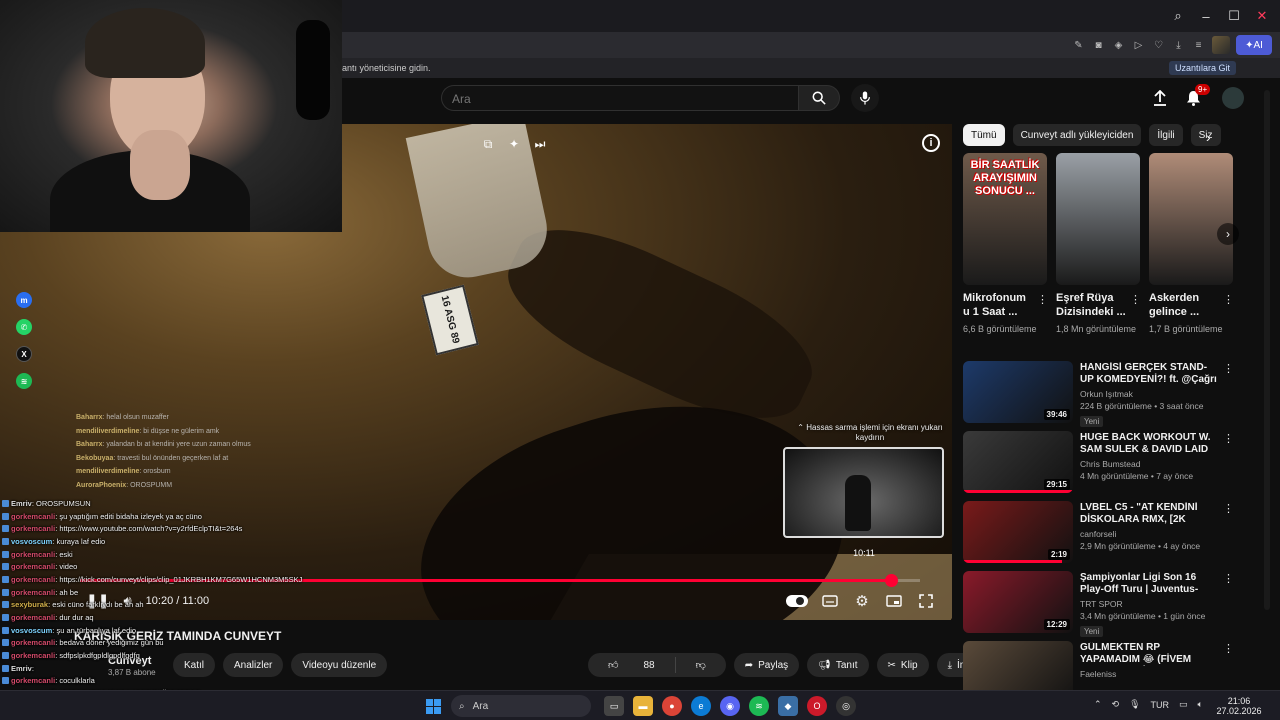 The width and height of the screenshot is (1280, 720). I want to click on maximize-icon: ☐, so click(1234, 16).